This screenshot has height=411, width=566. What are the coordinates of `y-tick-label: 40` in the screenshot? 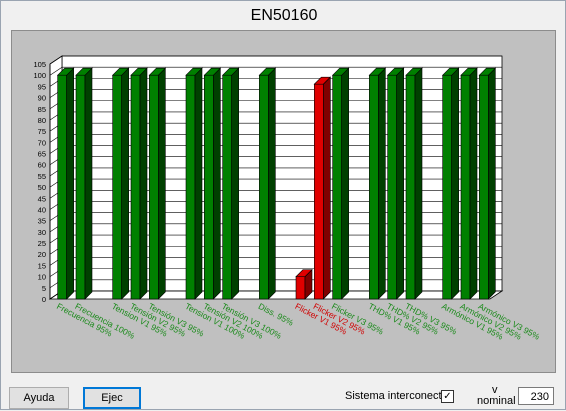 It's located at (42, 209).